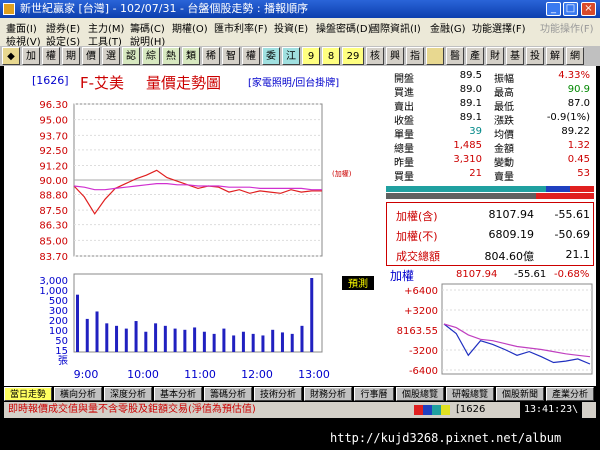  I want to click on toolbar-button: 醫, so click(455, 56).